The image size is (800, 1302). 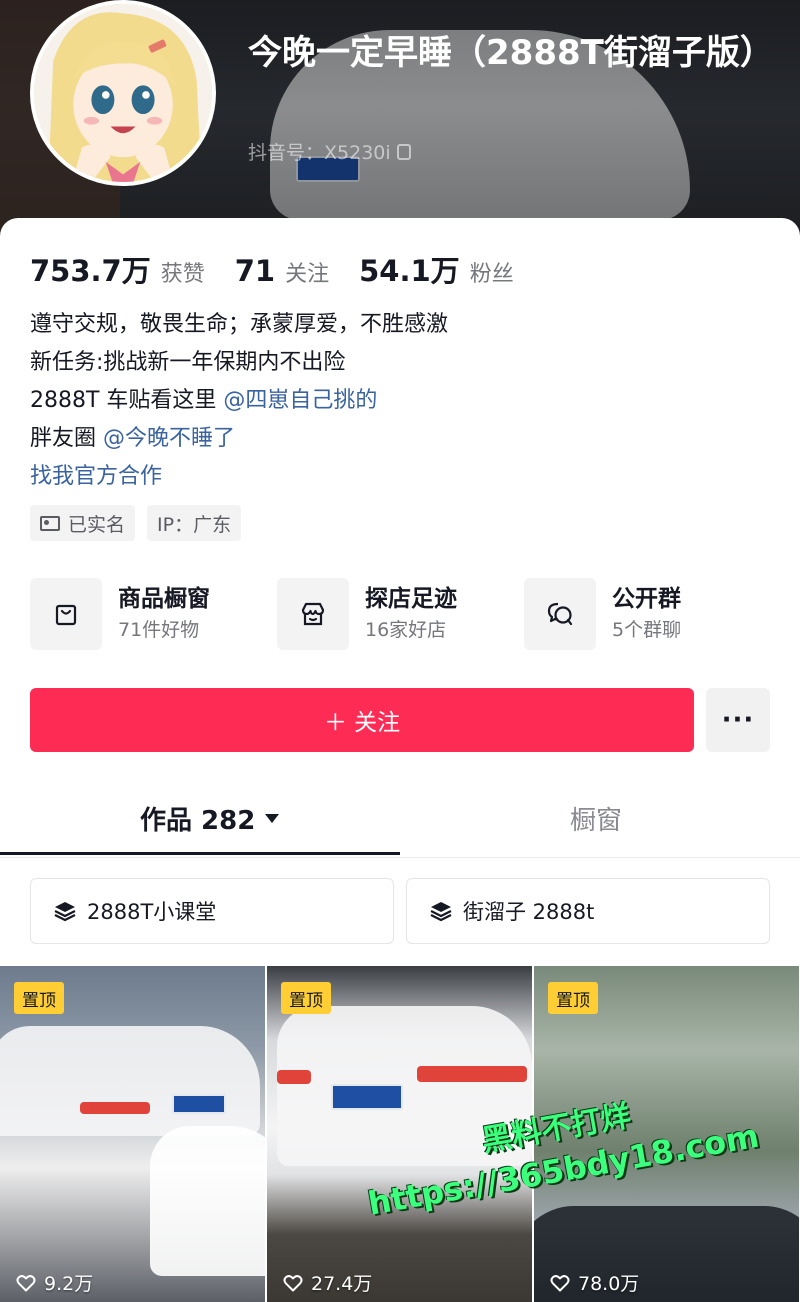 I want to click on collection-2888t-class: 2888T小课堂, so click(x=212, y=911).